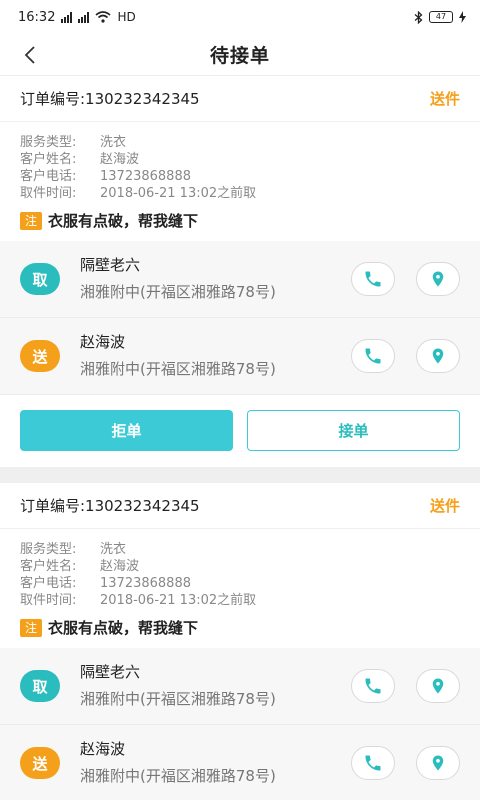  What do you see at coordinates (353, 430) in the screenshot?
I see `accept-button: 接单` at bounding box center [353, 430].